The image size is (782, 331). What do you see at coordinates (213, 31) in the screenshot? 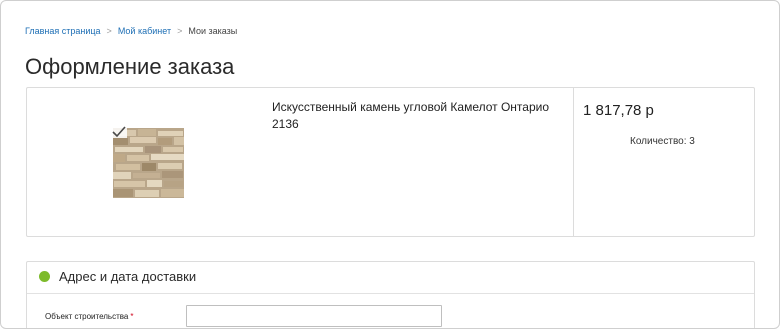
I see `breadcrumb-current: Мои заказы` at bounding box center [213, 31].